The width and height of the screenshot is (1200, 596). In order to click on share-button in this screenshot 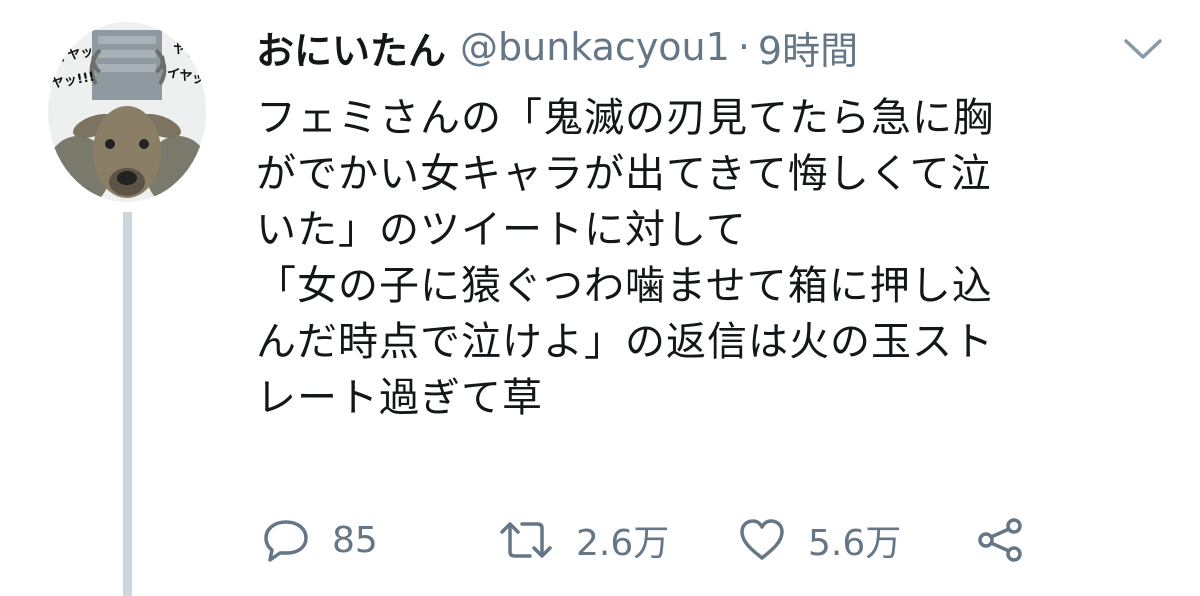, I will do `click(1000, 540)`.